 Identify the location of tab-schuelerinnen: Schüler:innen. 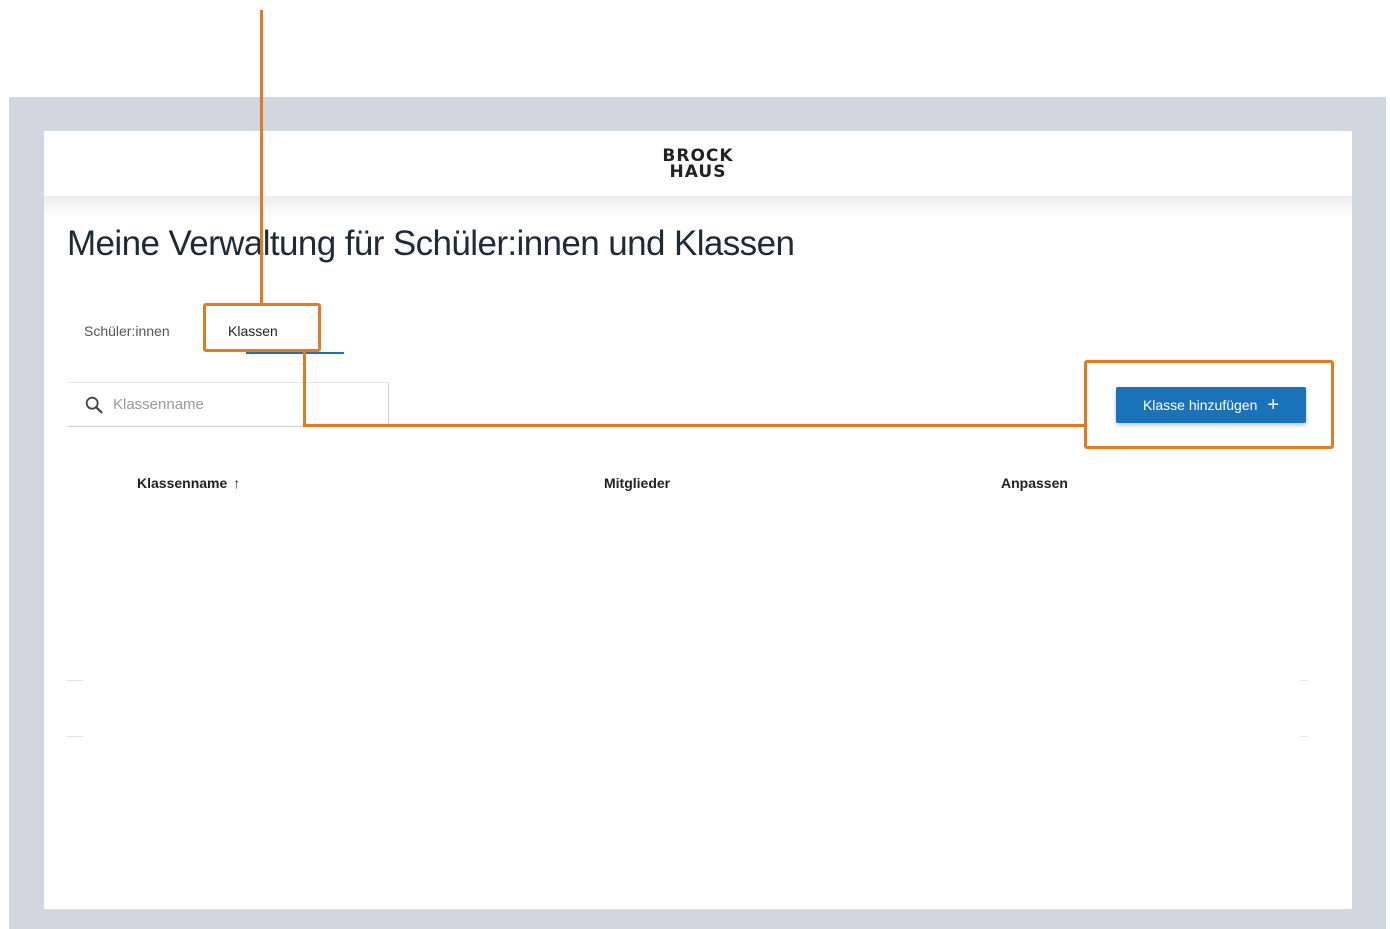
(127, 331).